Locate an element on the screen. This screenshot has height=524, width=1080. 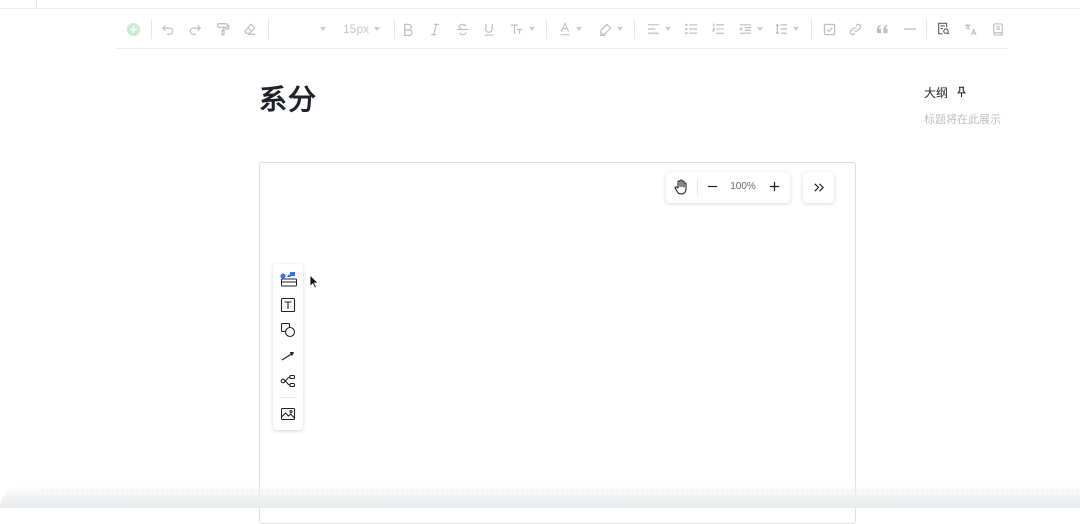
editor-toolbar: 15px is located at coordinates (562, 29).